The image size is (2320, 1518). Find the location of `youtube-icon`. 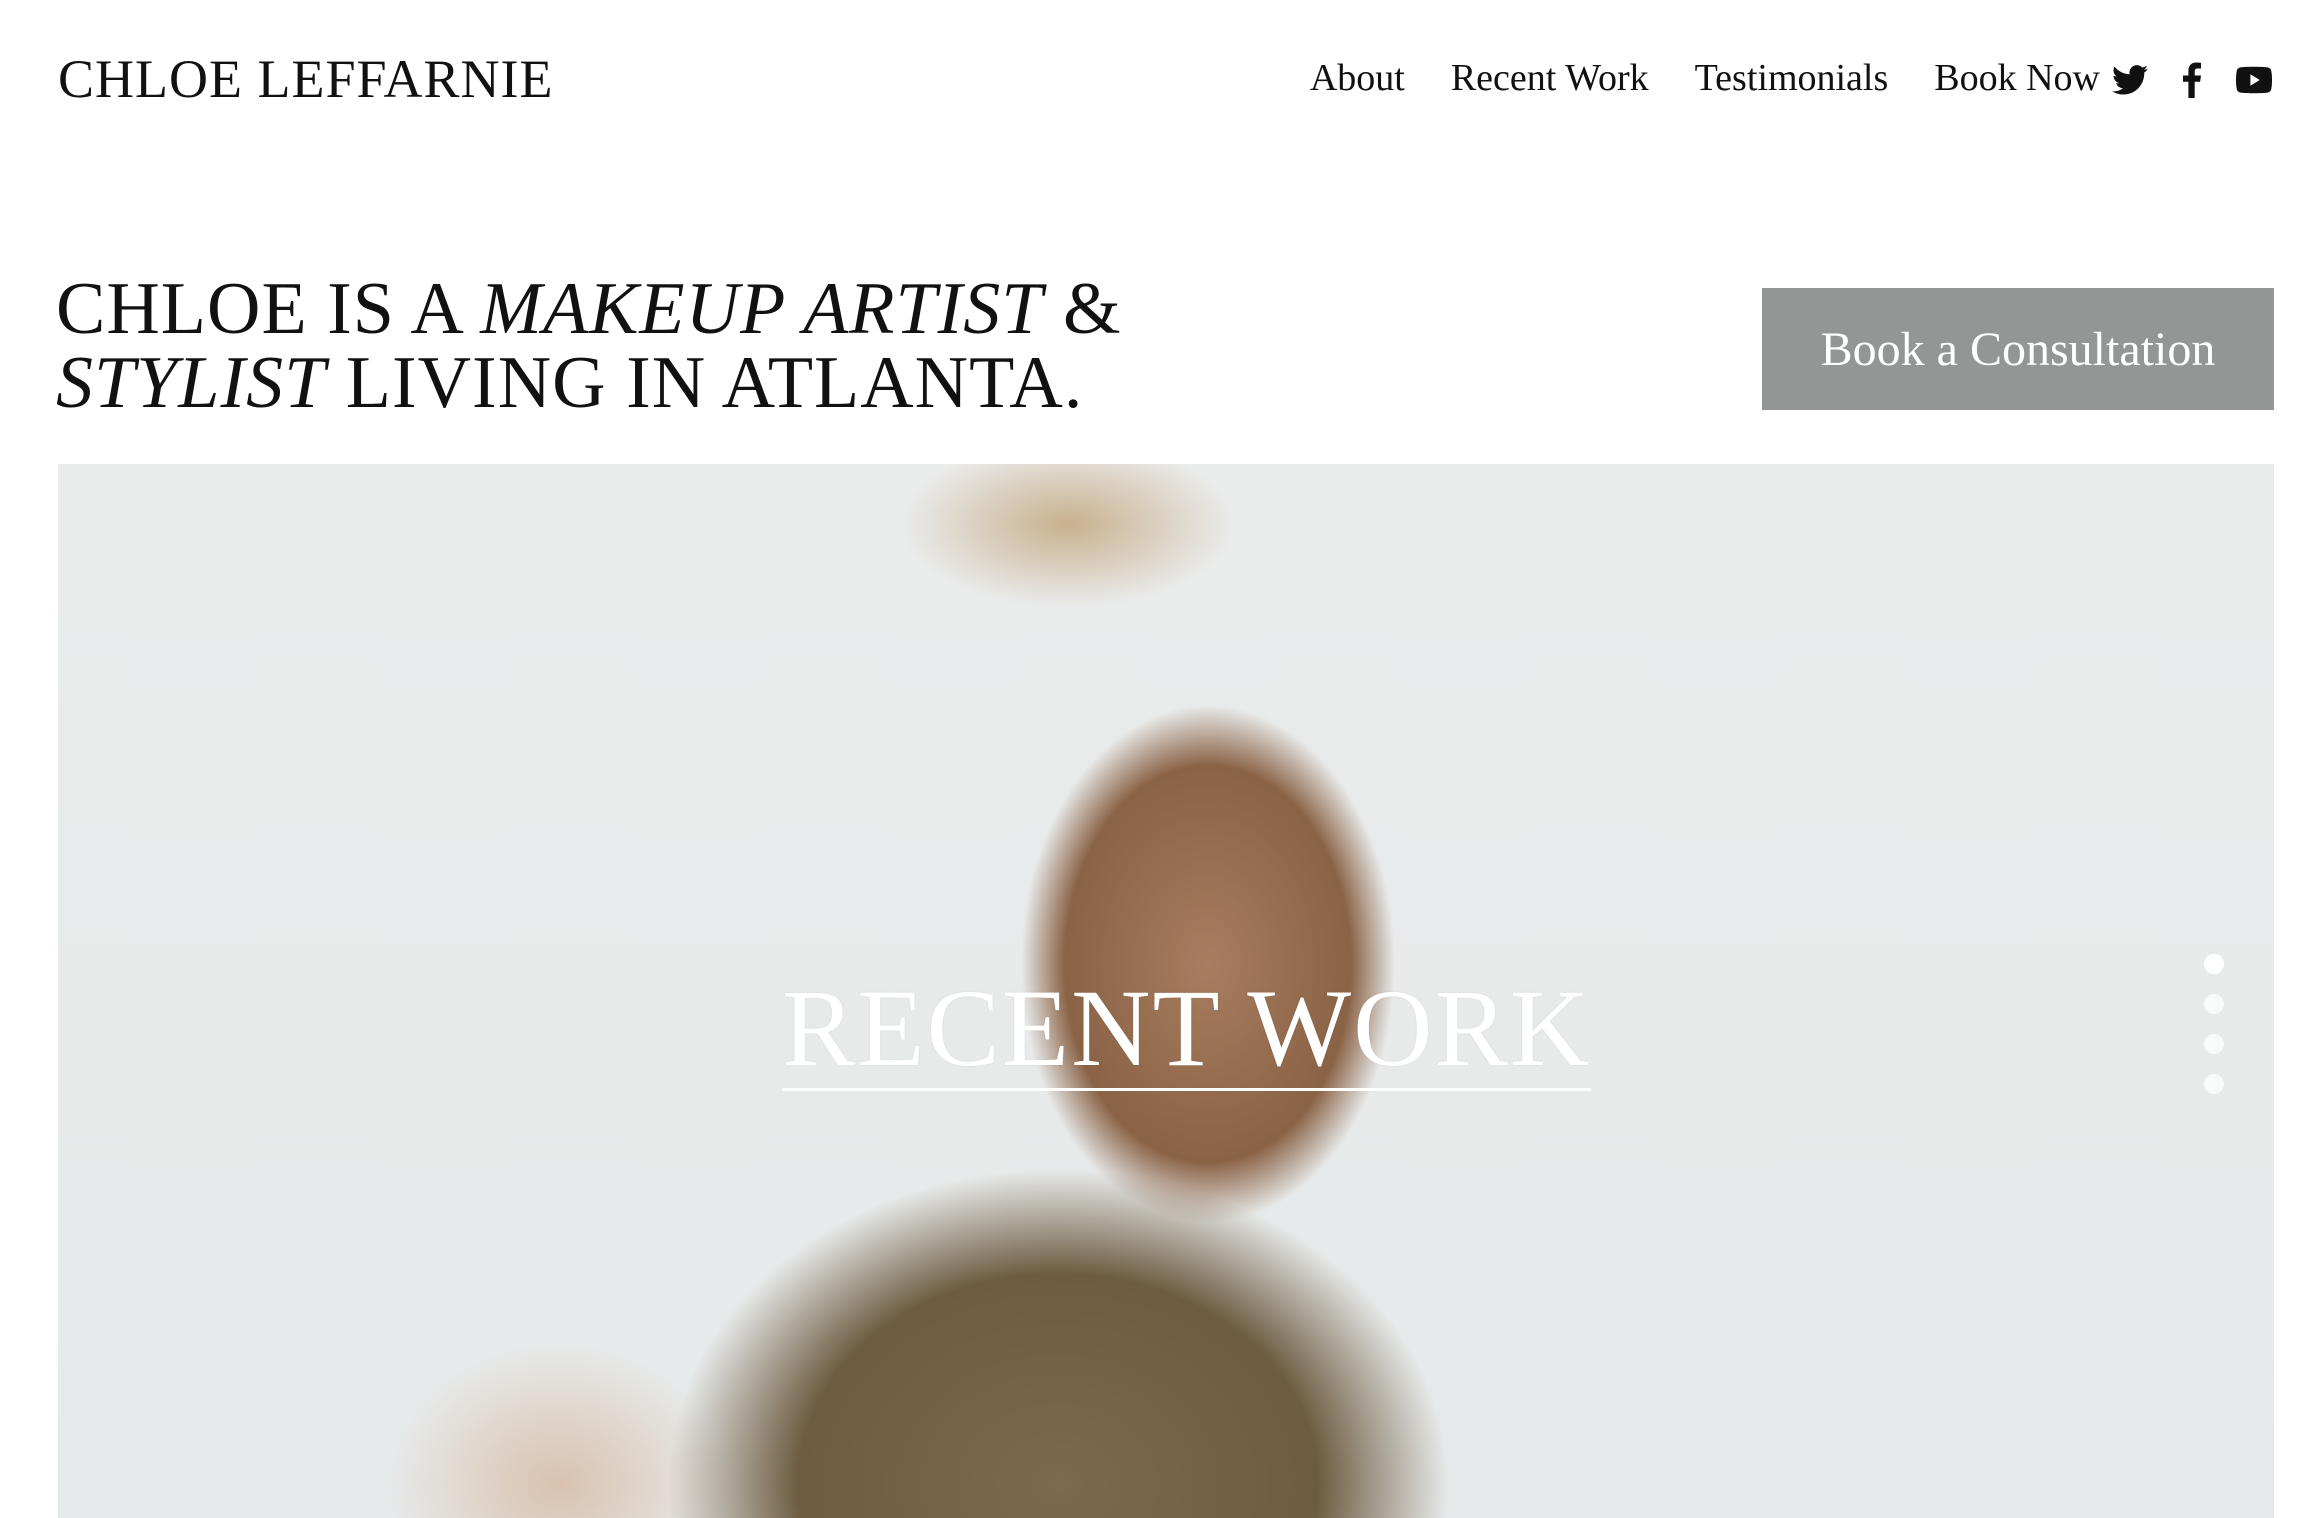

youtube-icon is located at coordinates (2254, 80).